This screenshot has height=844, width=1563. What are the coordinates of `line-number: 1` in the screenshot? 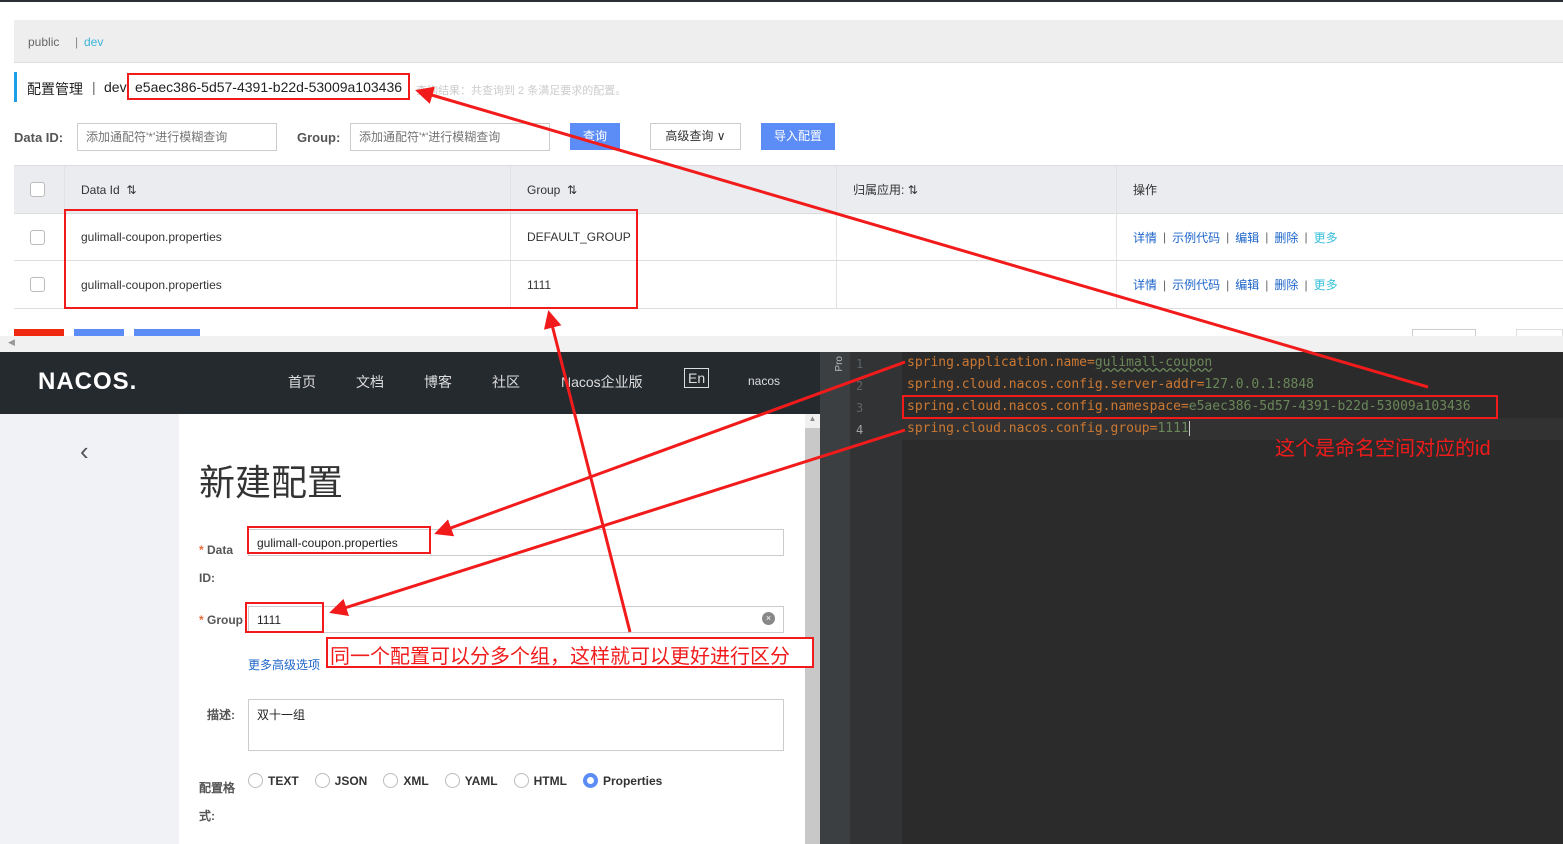 It's located at (860, 364).